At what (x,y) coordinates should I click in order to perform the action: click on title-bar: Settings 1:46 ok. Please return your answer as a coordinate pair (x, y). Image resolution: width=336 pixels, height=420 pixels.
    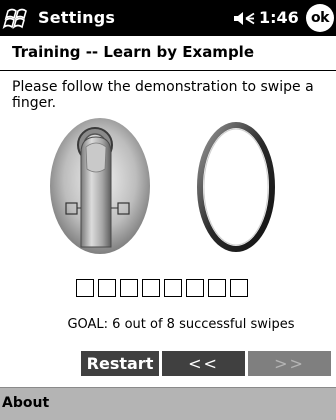
    Looking at the image, I should click on (168, 18).